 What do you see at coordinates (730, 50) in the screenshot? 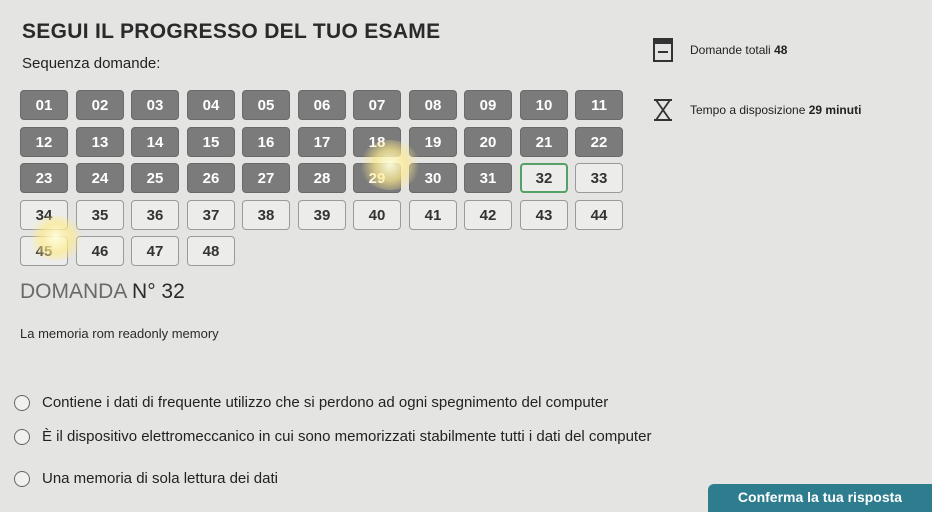
I see `total-questions-label: Domande totali` at bounding box center [730, 50].